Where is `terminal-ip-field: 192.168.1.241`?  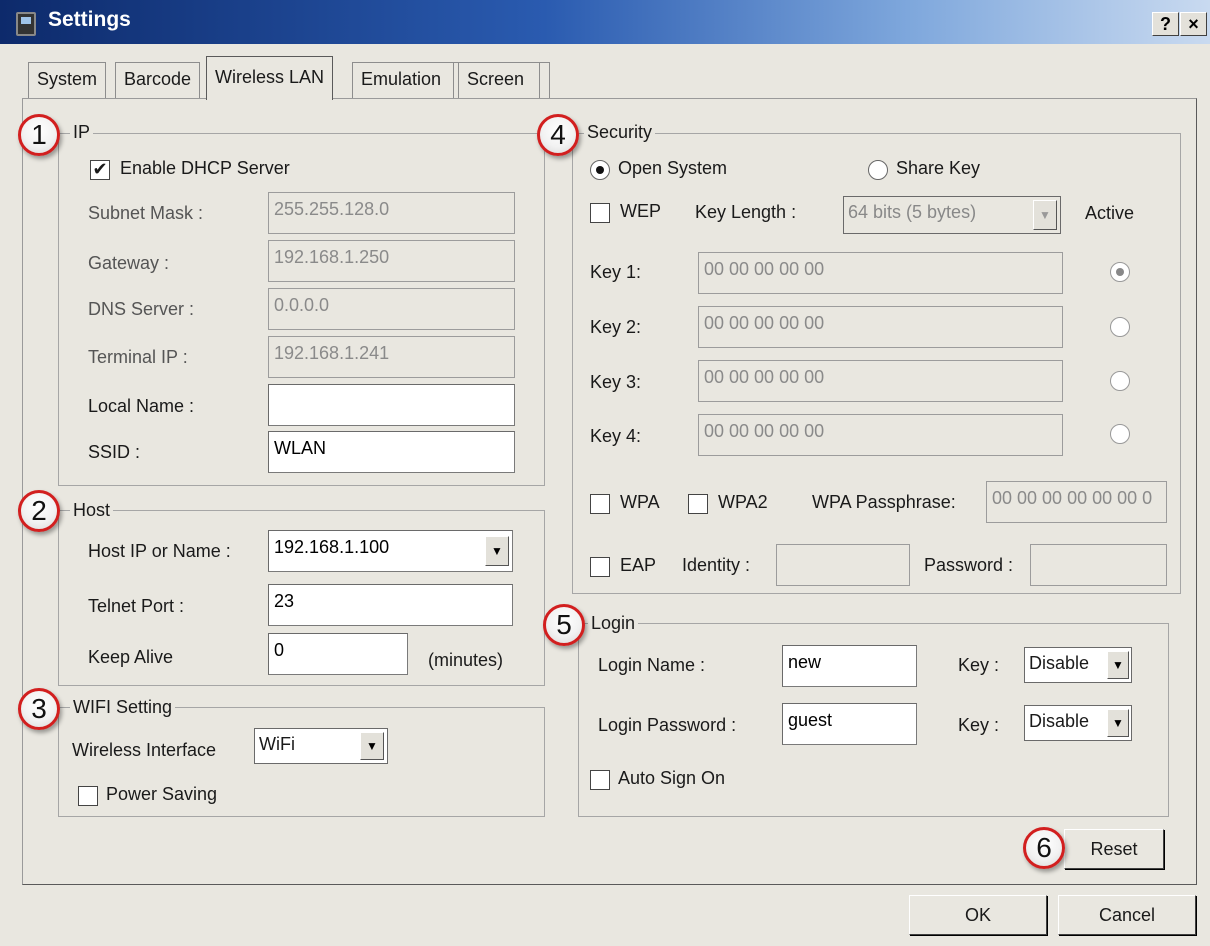 terminal-ip-field: 192.168.1.241 is located at coordinates (391, 357).